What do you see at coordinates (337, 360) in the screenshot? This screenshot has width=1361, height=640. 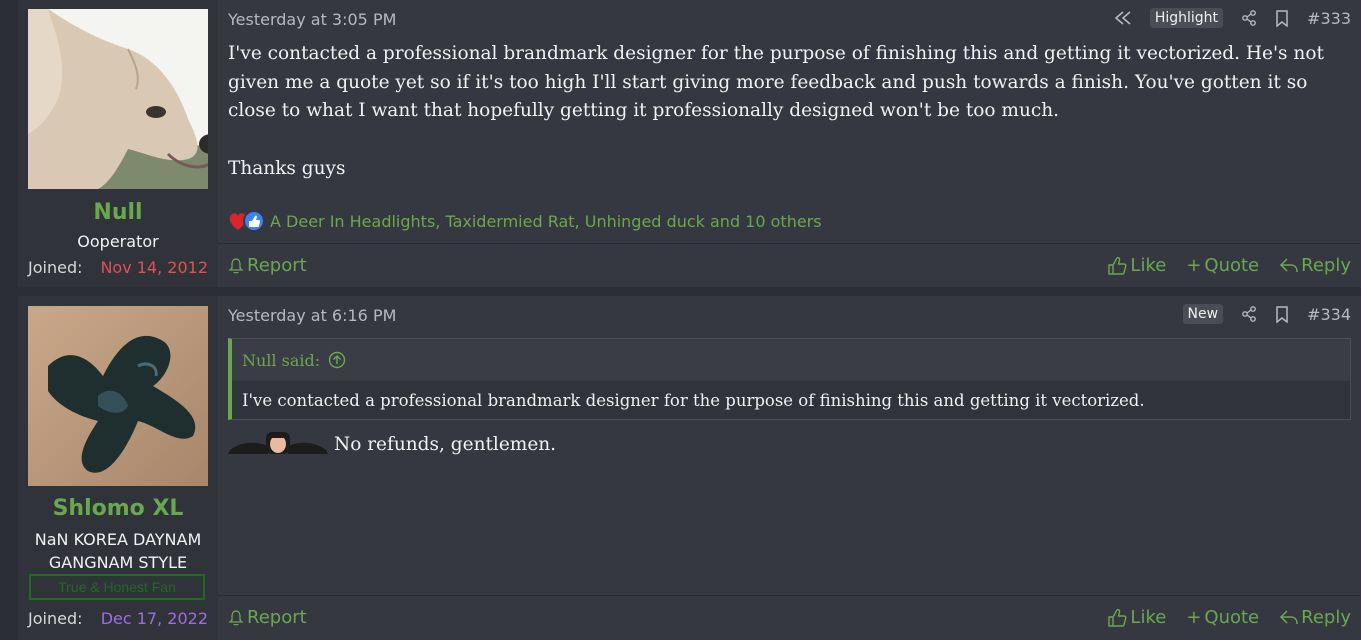 I see `arrow-up-circle-icon` at bounding box center [337, 360].